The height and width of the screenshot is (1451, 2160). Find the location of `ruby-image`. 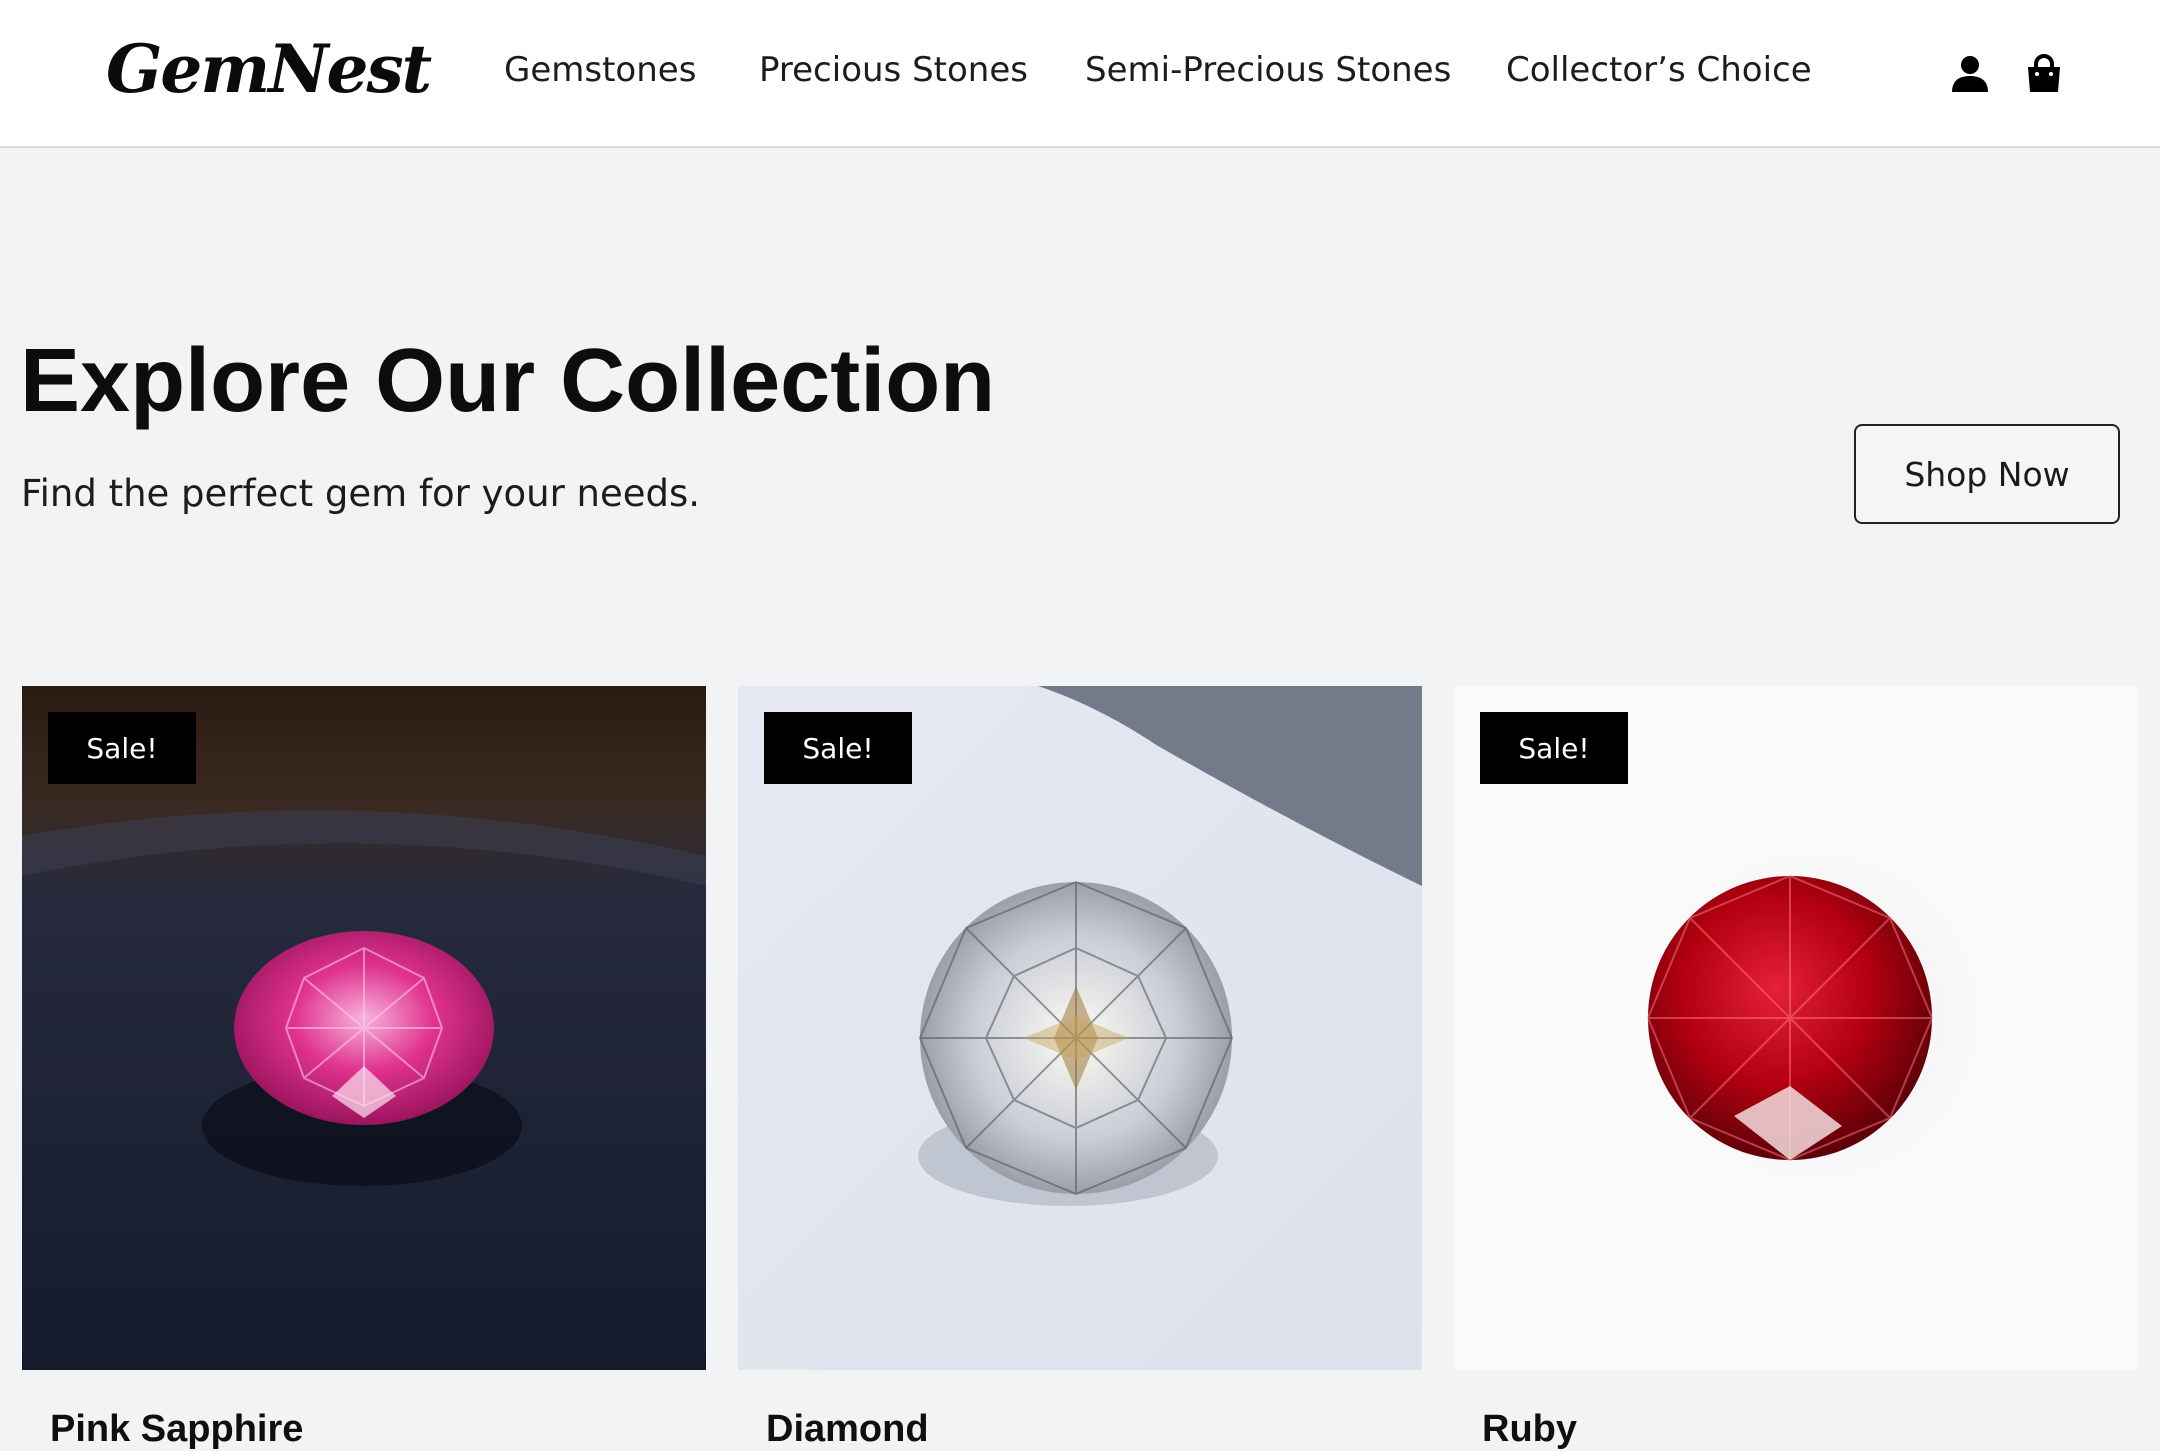

ruby-image is located at coordinates (1796, 1028).